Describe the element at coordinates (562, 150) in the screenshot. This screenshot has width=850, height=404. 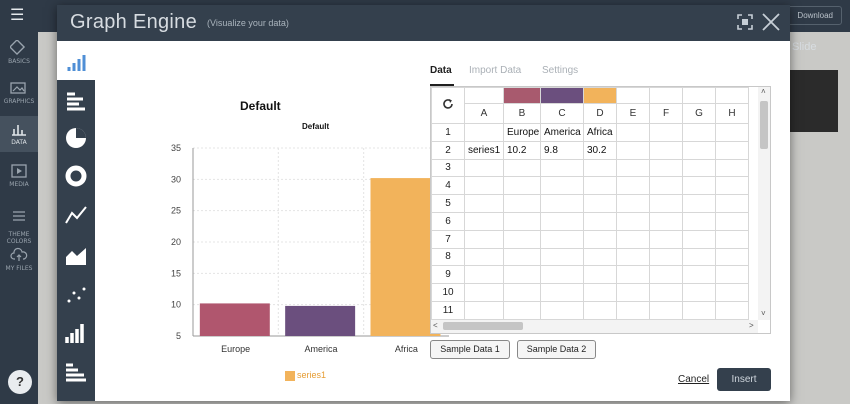
I see `table-cell: 9.8` at that location.